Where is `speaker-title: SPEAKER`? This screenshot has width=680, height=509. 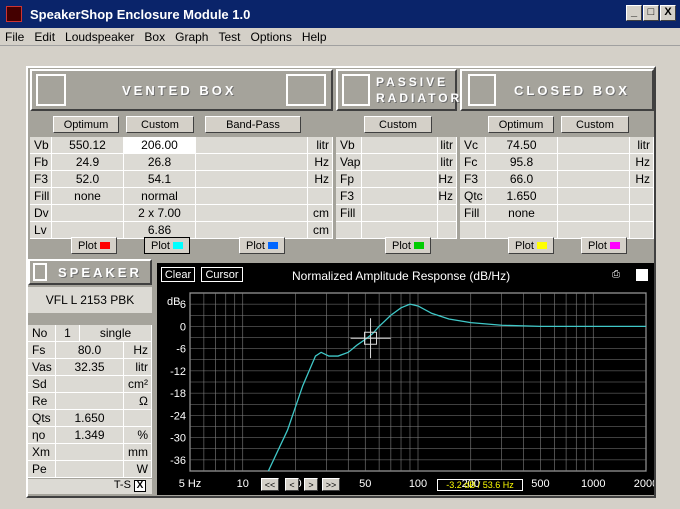
speaker-title: SPEAKER is located at coordinates (100, 272).